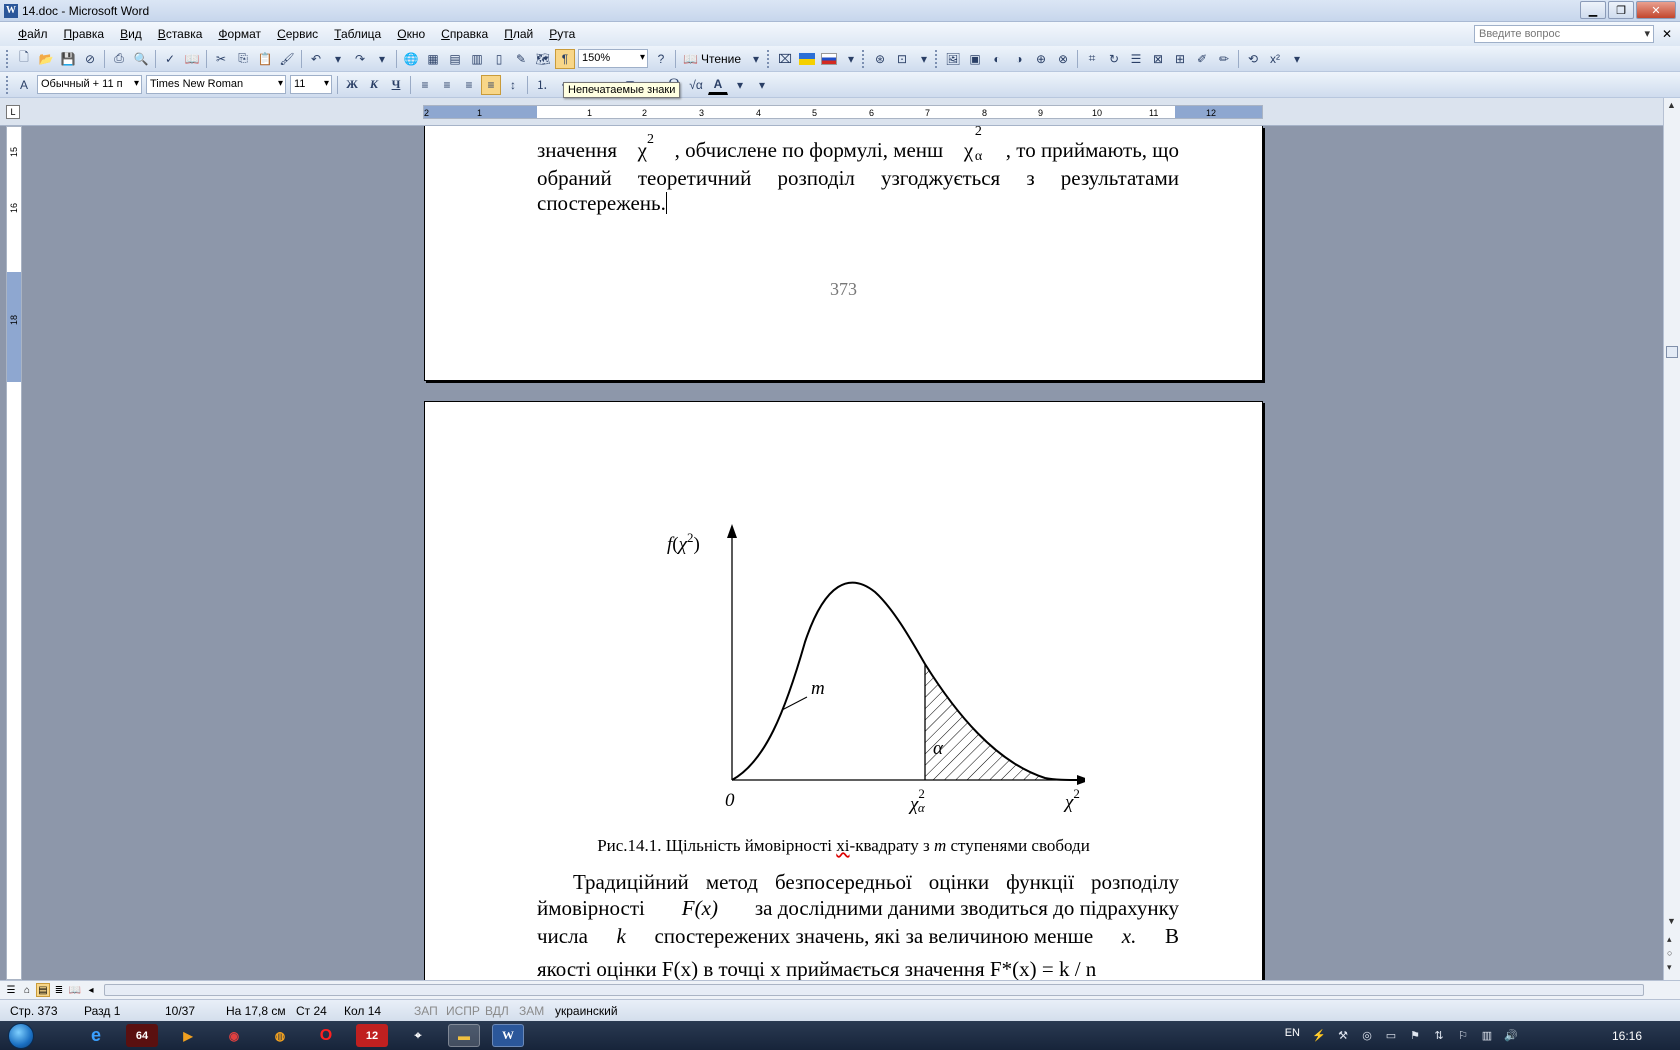  I want to click on reading-mode-button: 📖 Чтение, so click(712, 59).